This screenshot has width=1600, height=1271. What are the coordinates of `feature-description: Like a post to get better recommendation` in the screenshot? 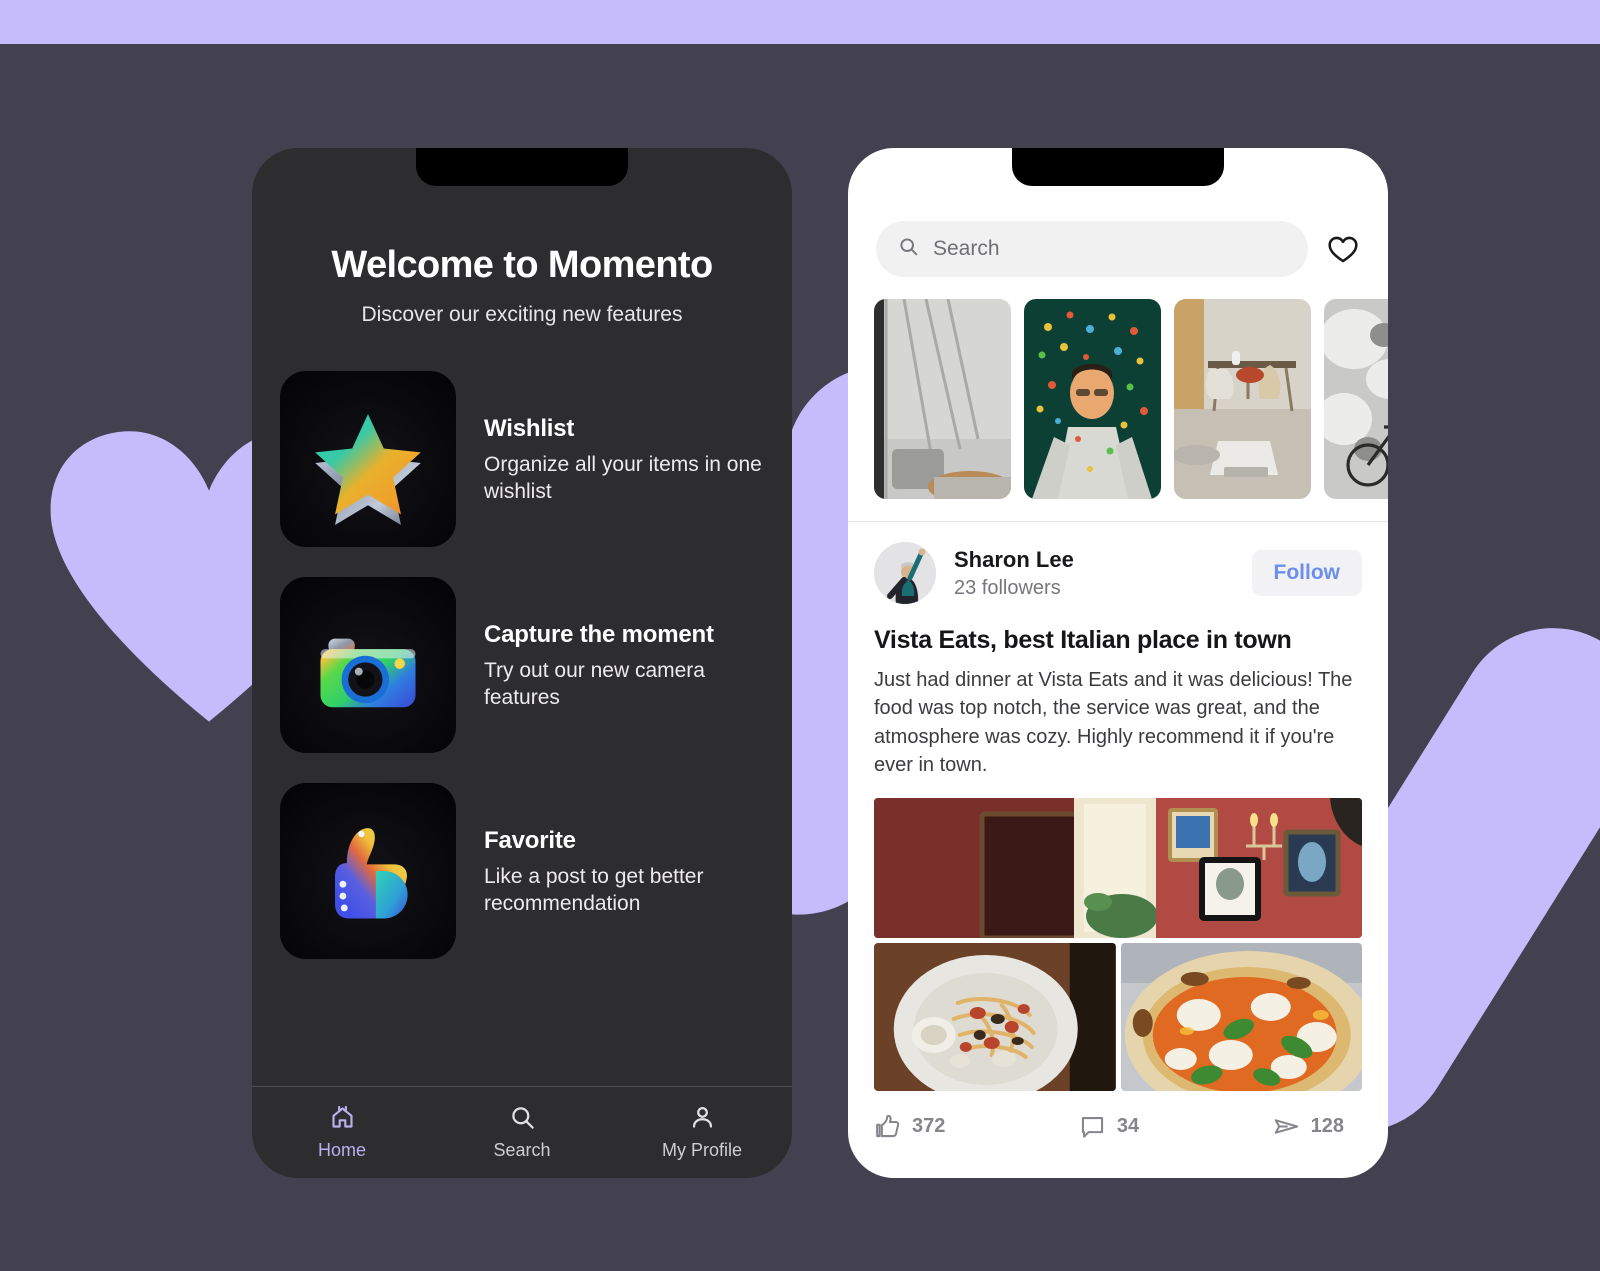 It's located at (594, 890).